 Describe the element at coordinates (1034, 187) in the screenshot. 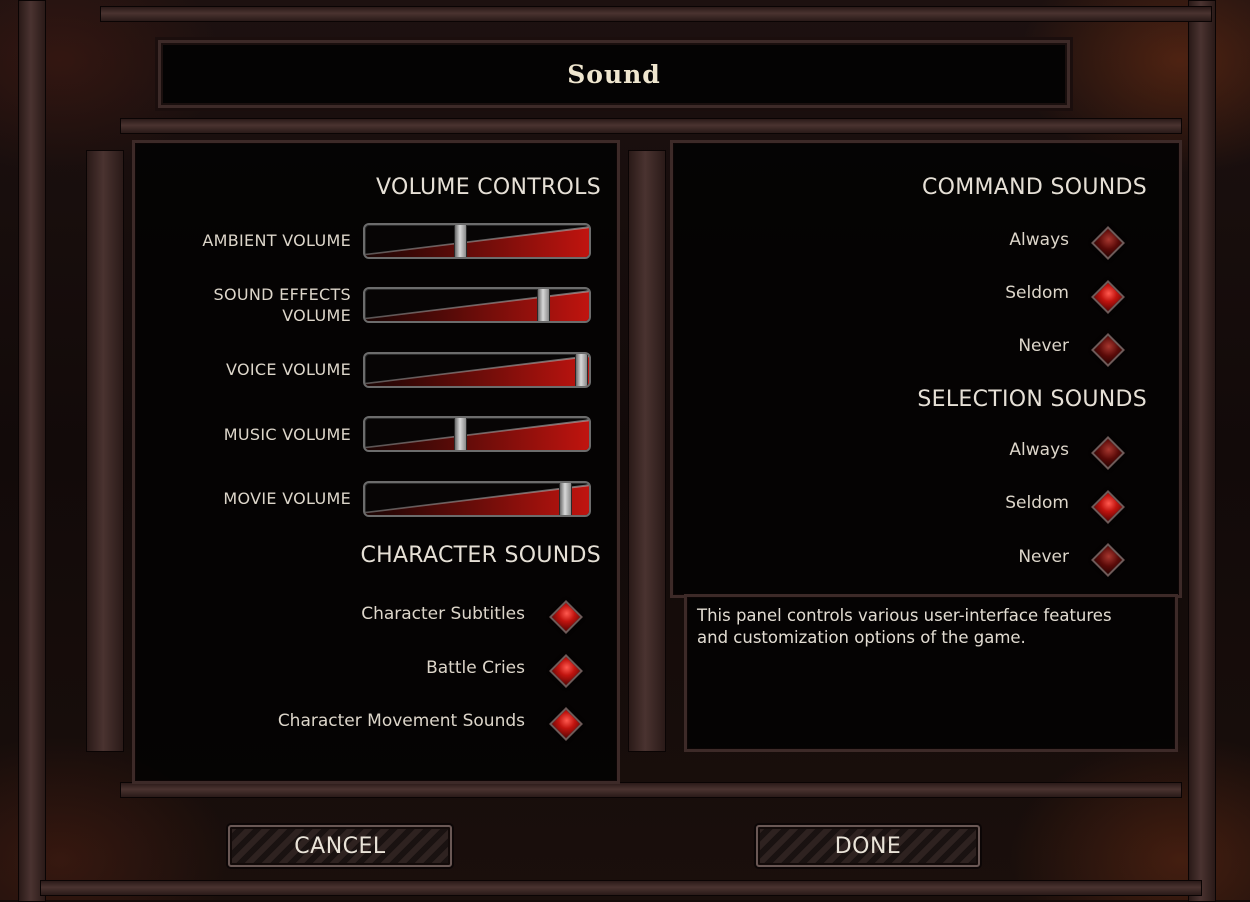

I see `command-sounds-heading: COMMAND SOUNDS` at that location.